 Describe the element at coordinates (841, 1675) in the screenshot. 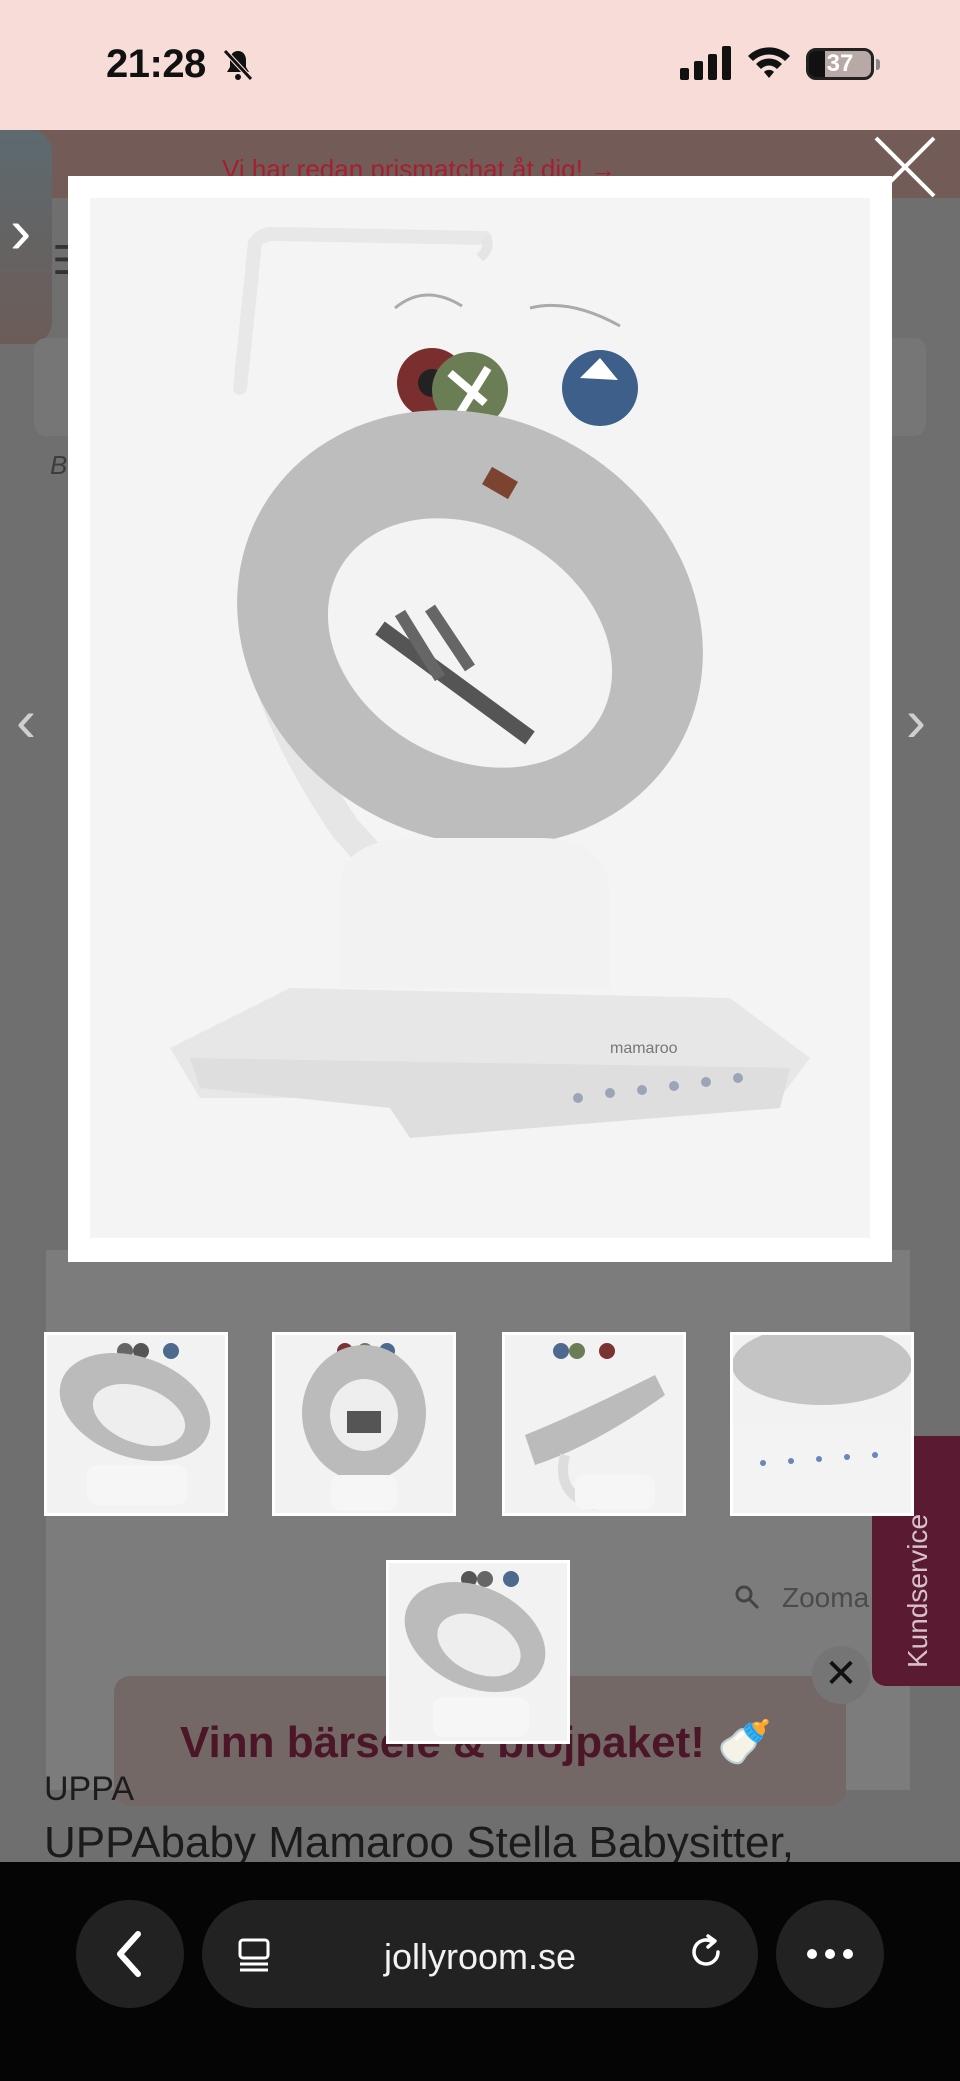

I see `close-banner-button: ✕` at that location.